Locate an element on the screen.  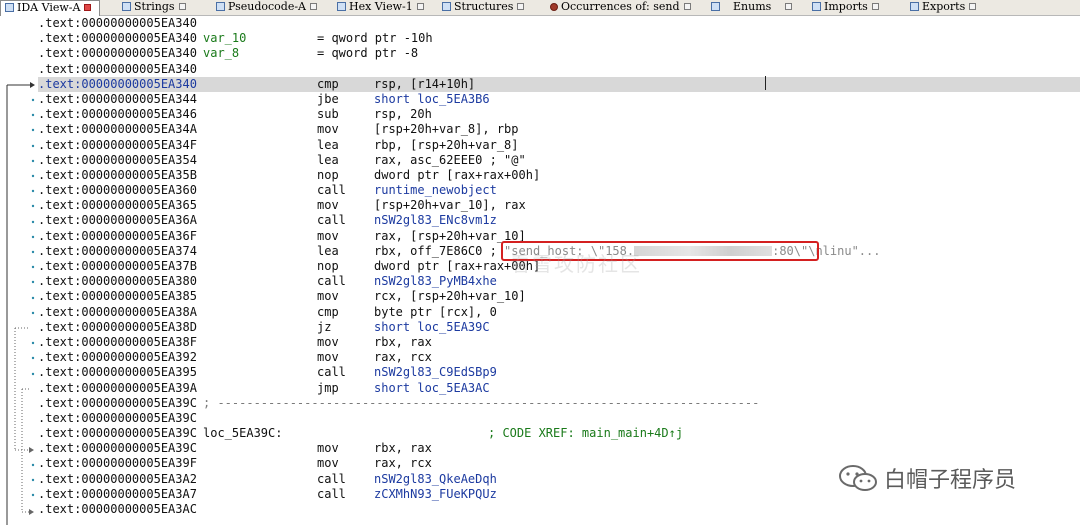
wechat-icon is located at coordinates (858, 478).